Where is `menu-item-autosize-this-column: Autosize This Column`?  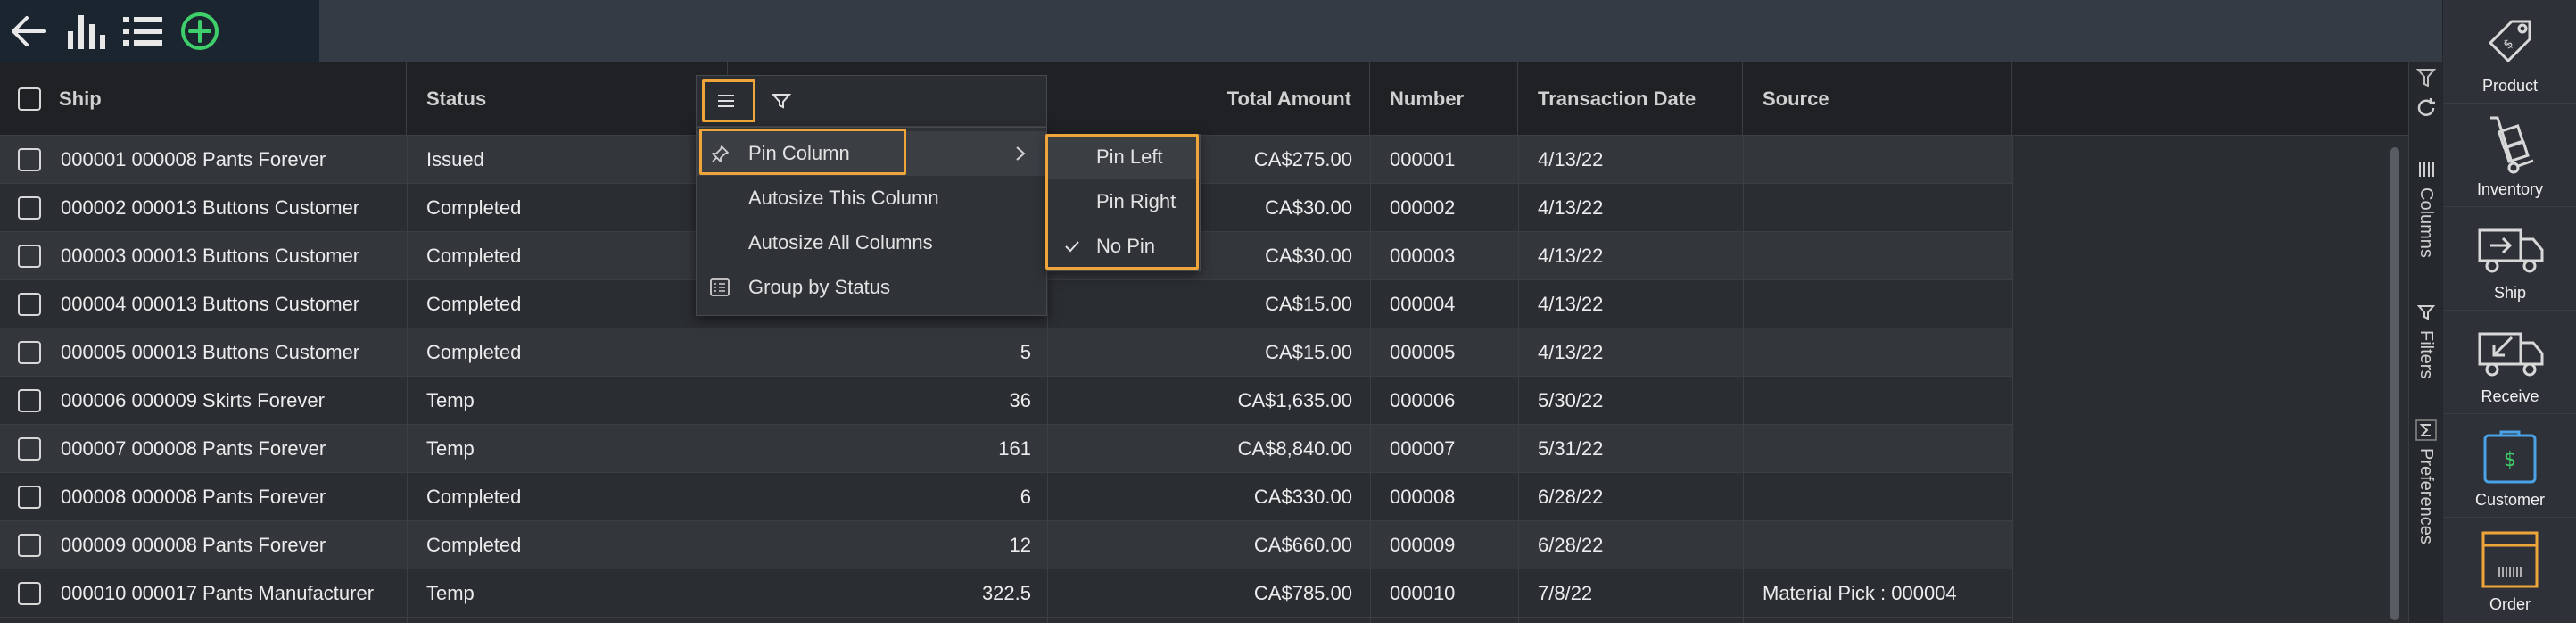 menu-item-autosize-this-column: Autosize This Column is located at coordinates (872, 198).